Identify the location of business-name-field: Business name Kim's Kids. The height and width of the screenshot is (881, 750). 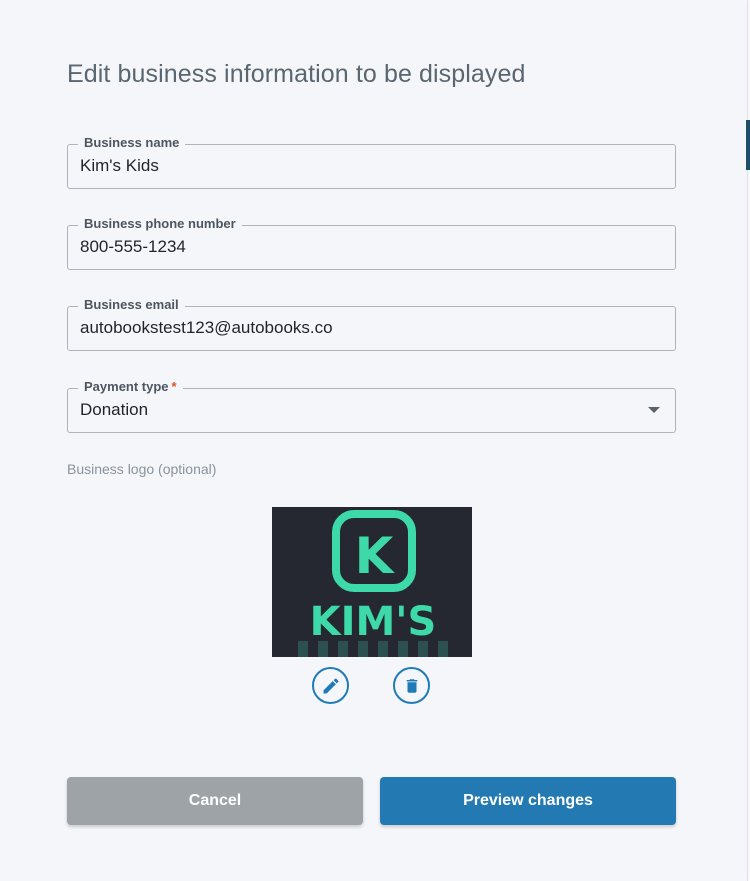
(371, 161).